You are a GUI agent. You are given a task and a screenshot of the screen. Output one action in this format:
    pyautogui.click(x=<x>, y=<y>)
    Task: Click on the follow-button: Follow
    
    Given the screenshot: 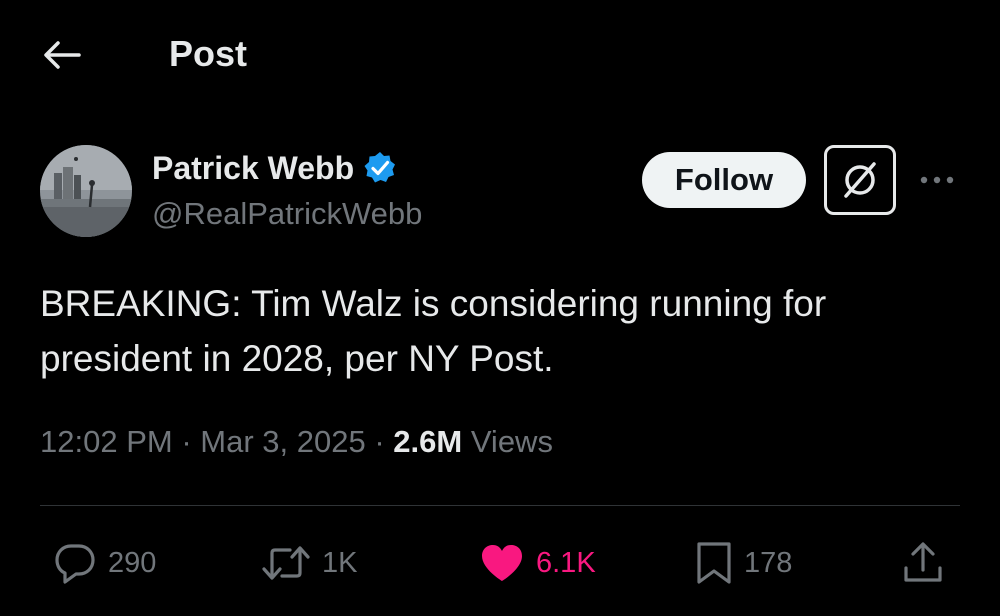 What is the action you would take?
    pyautogui.click(x=724, y=180)
    